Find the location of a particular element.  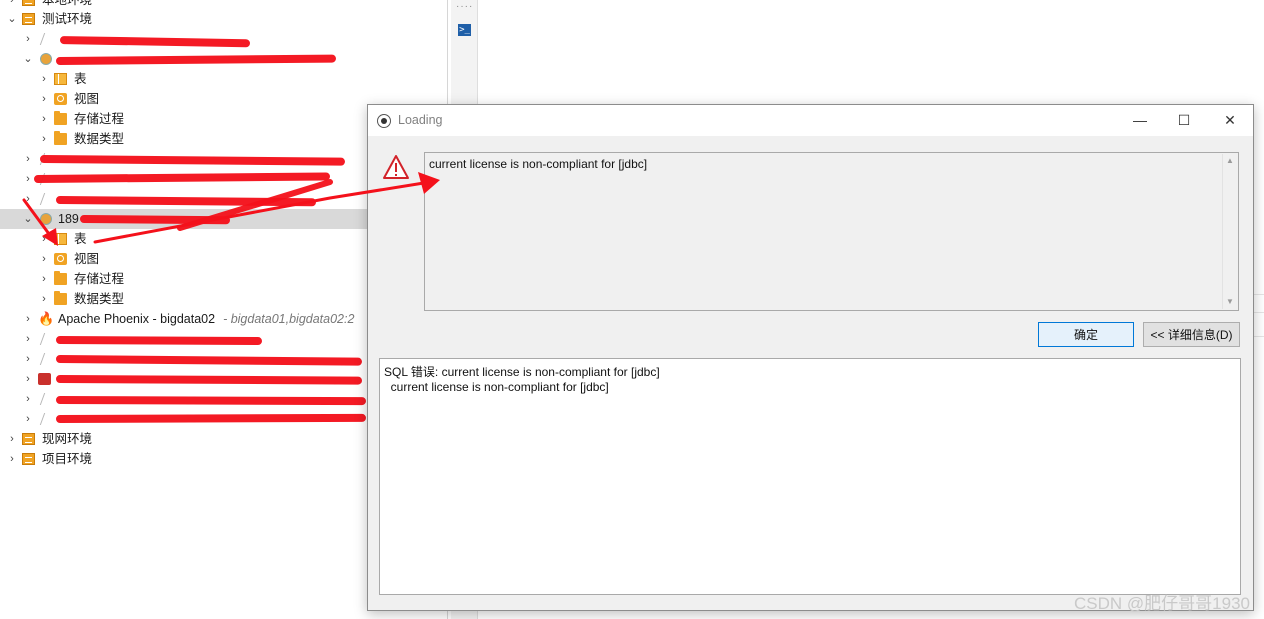

phoenix-flame-icon: 🔥 is located at coordinates (46, 318).